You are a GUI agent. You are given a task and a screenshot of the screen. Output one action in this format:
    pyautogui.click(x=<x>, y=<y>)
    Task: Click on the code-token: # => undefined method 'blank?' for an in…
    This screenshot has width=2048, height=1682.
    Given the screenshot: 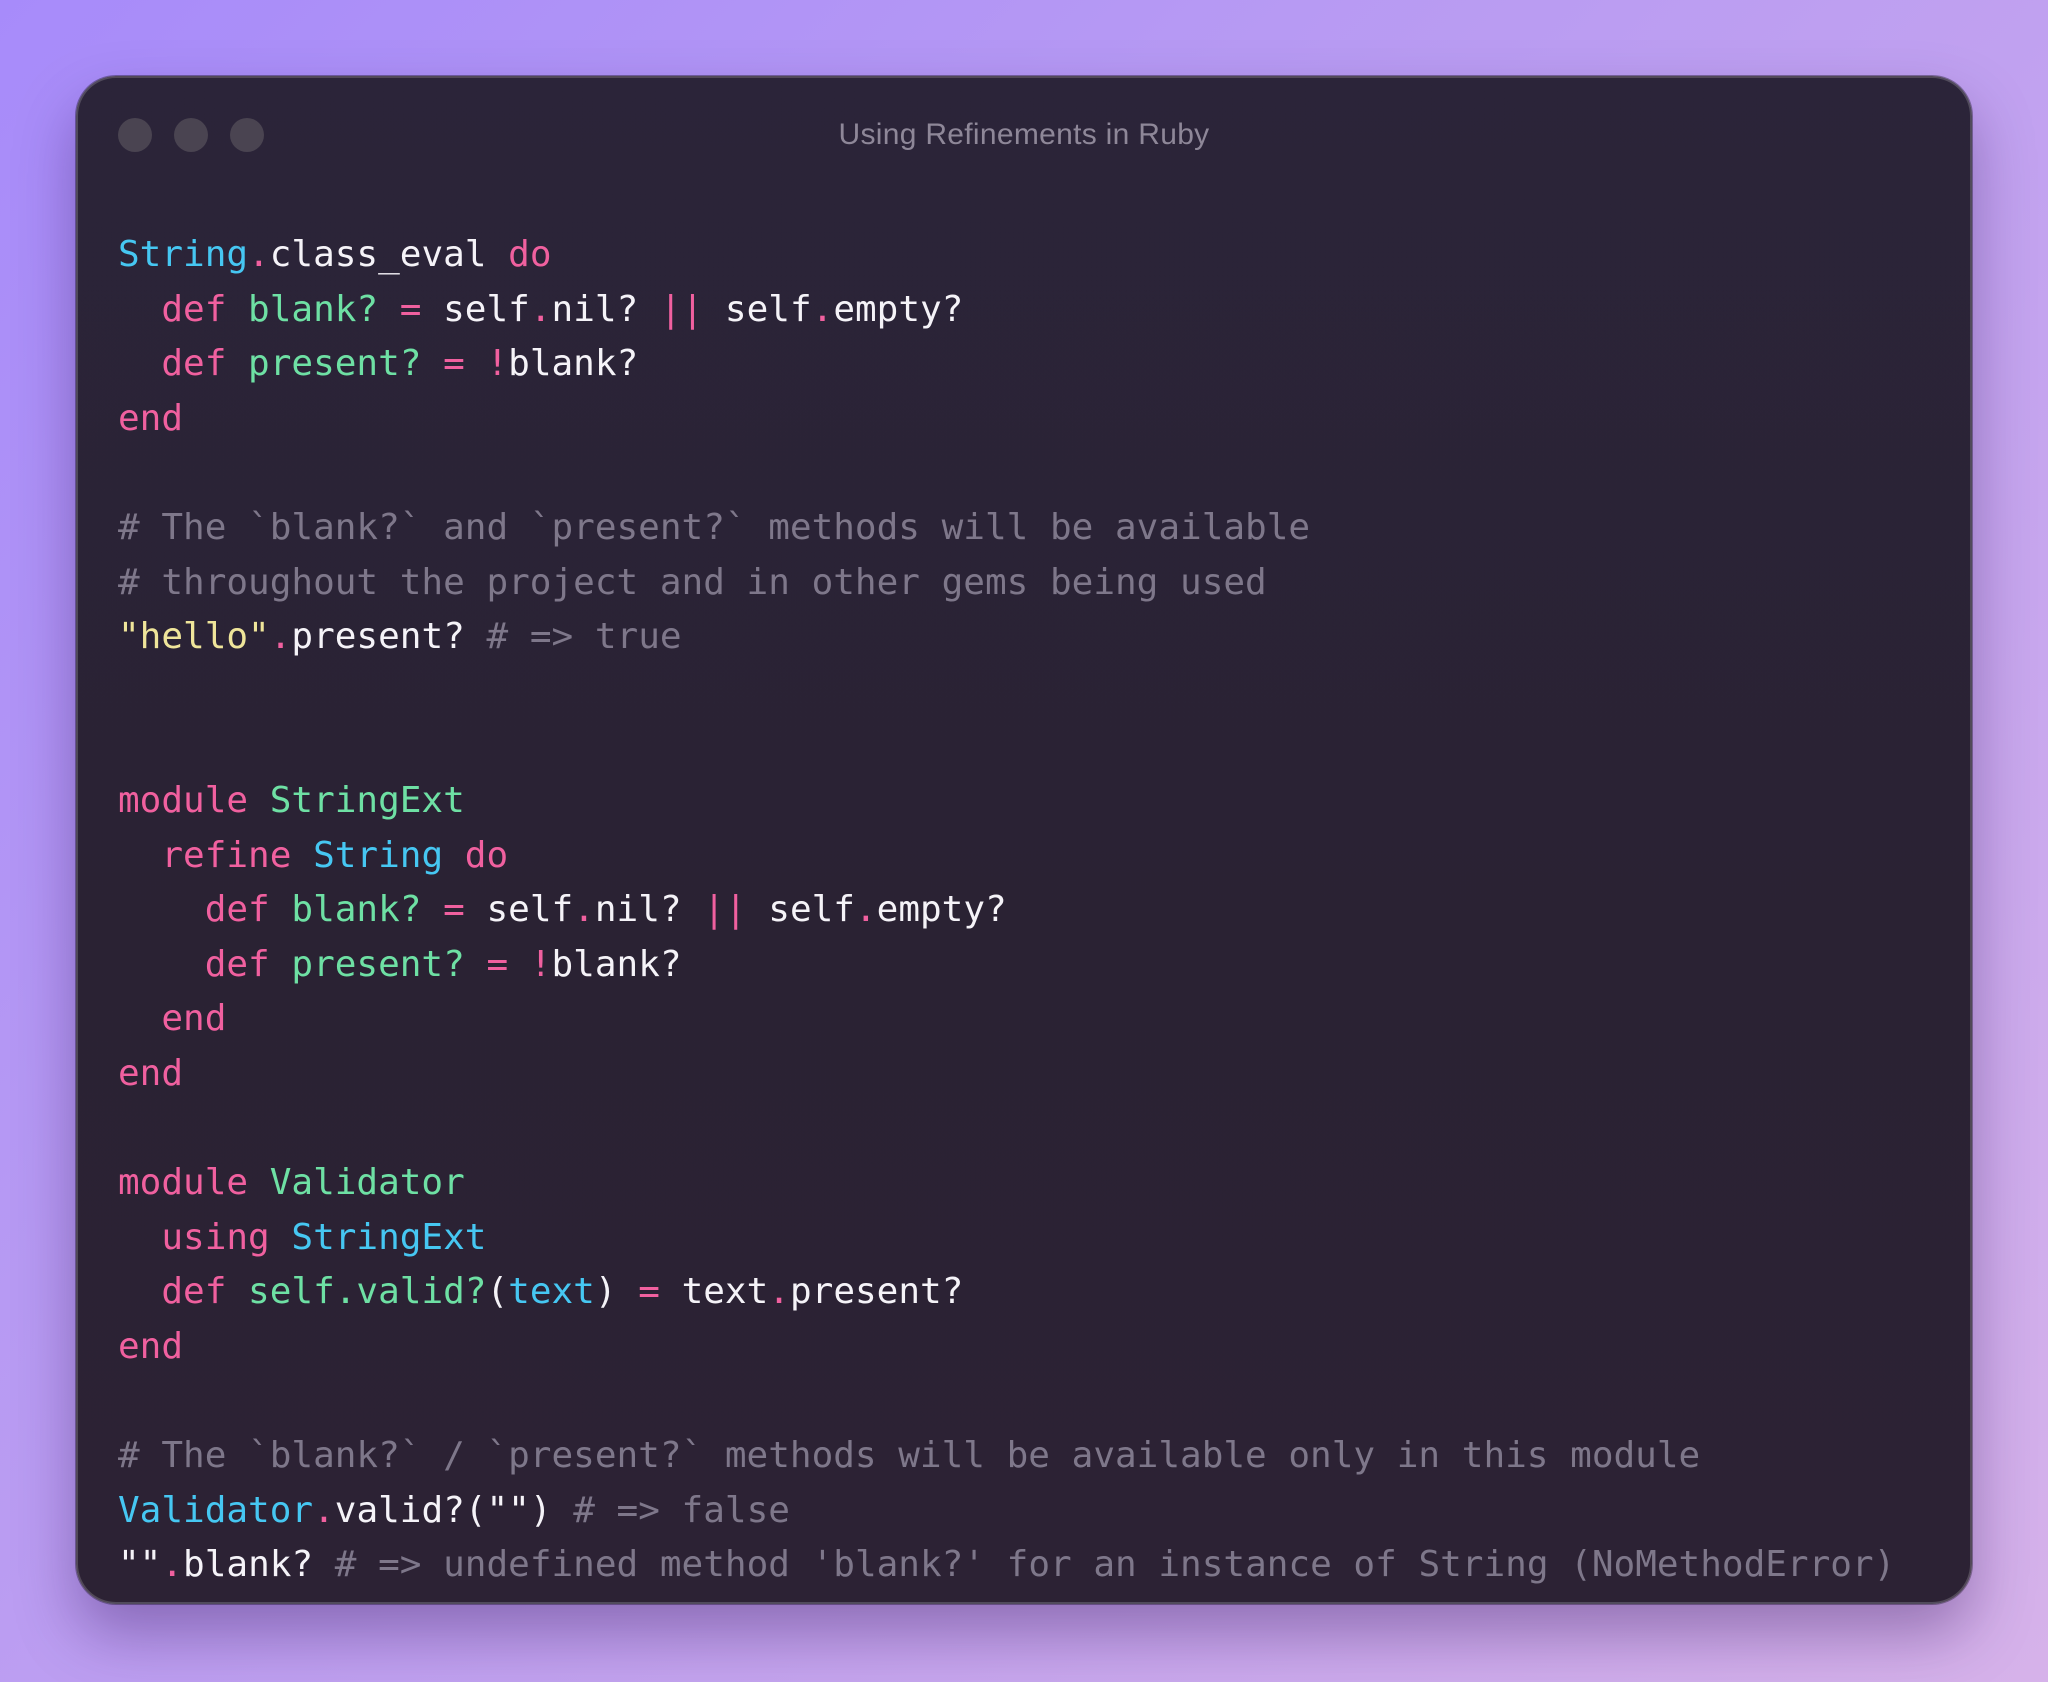 What is the action you would take?
    pyautogui.click(x=1115, y=1565)
    